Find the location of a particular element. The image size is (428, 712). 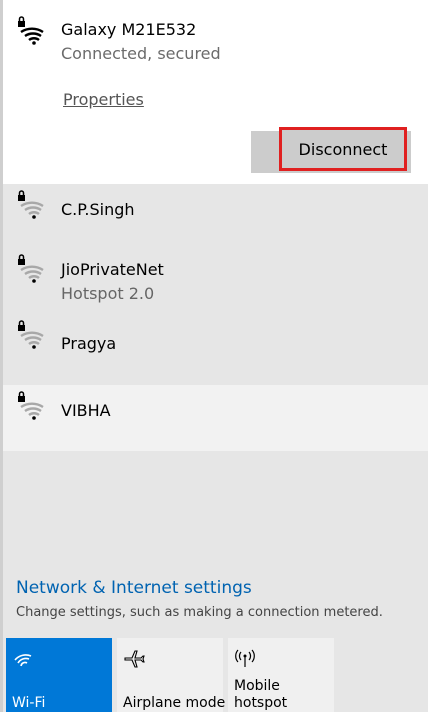

network-name: Pragya is located at coordinates (89, 343).